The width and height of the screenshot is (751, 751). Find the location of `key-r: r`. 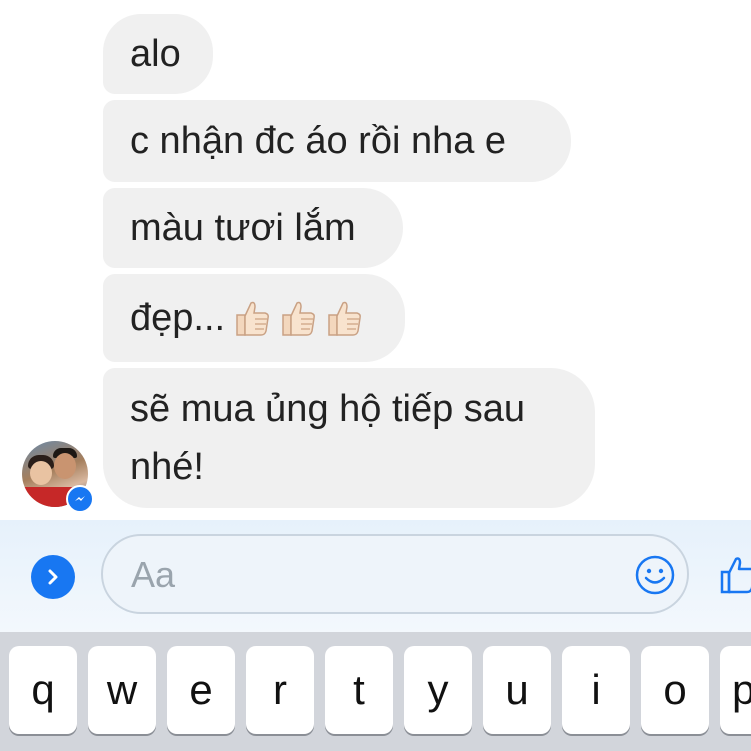

key-r: r is located at coordinates (280, 690).